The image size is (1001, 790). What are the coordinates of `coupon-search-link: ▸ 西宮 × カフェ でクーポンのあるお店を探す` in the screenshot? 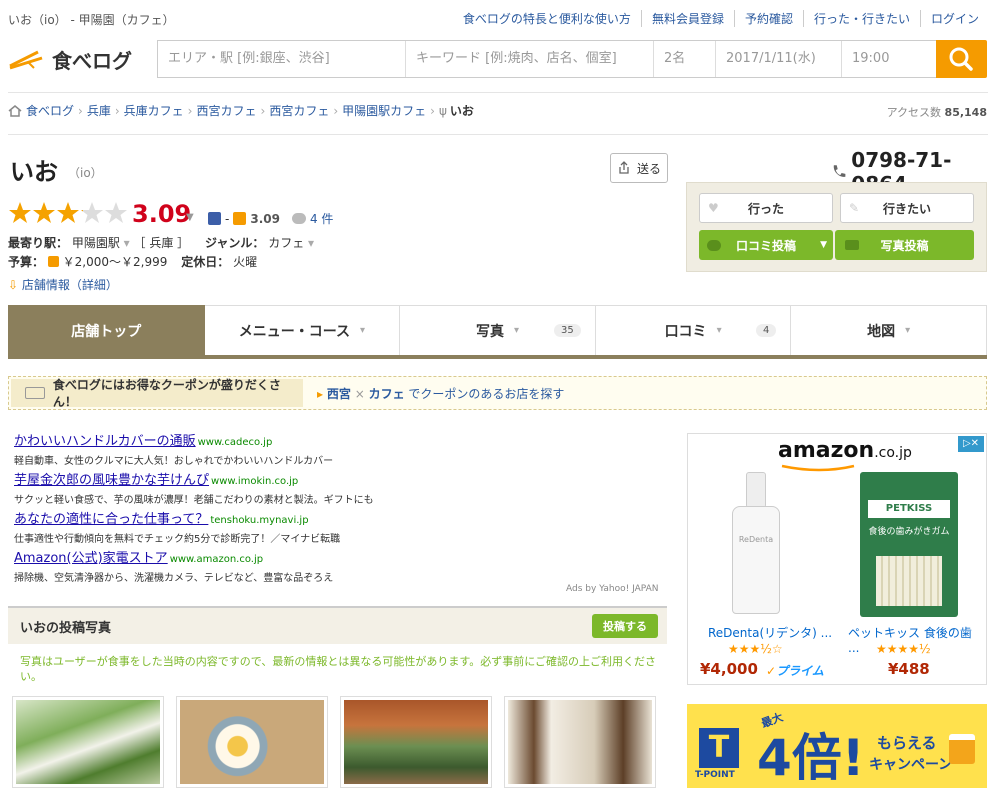 It's located at (433, 393).